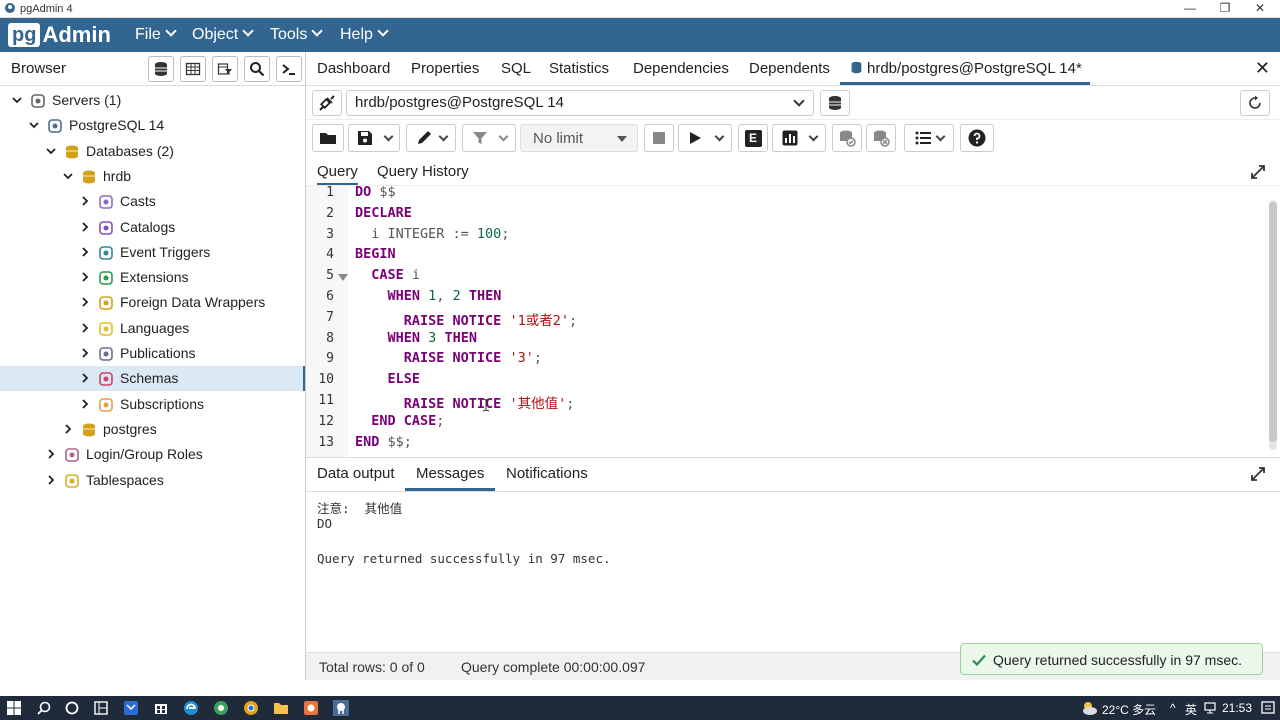 The image size is (1280, 720). I want to click on tab-query-history: Query History, so click(423, 171).